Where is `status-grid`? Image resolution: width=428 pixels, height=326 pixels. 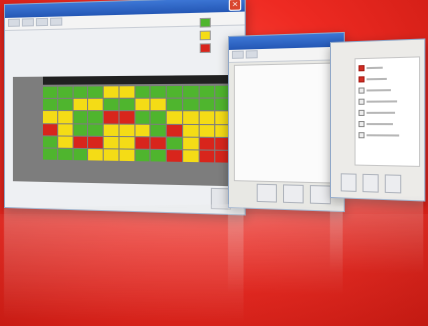 status-grid is located at coordinates (137, 124).